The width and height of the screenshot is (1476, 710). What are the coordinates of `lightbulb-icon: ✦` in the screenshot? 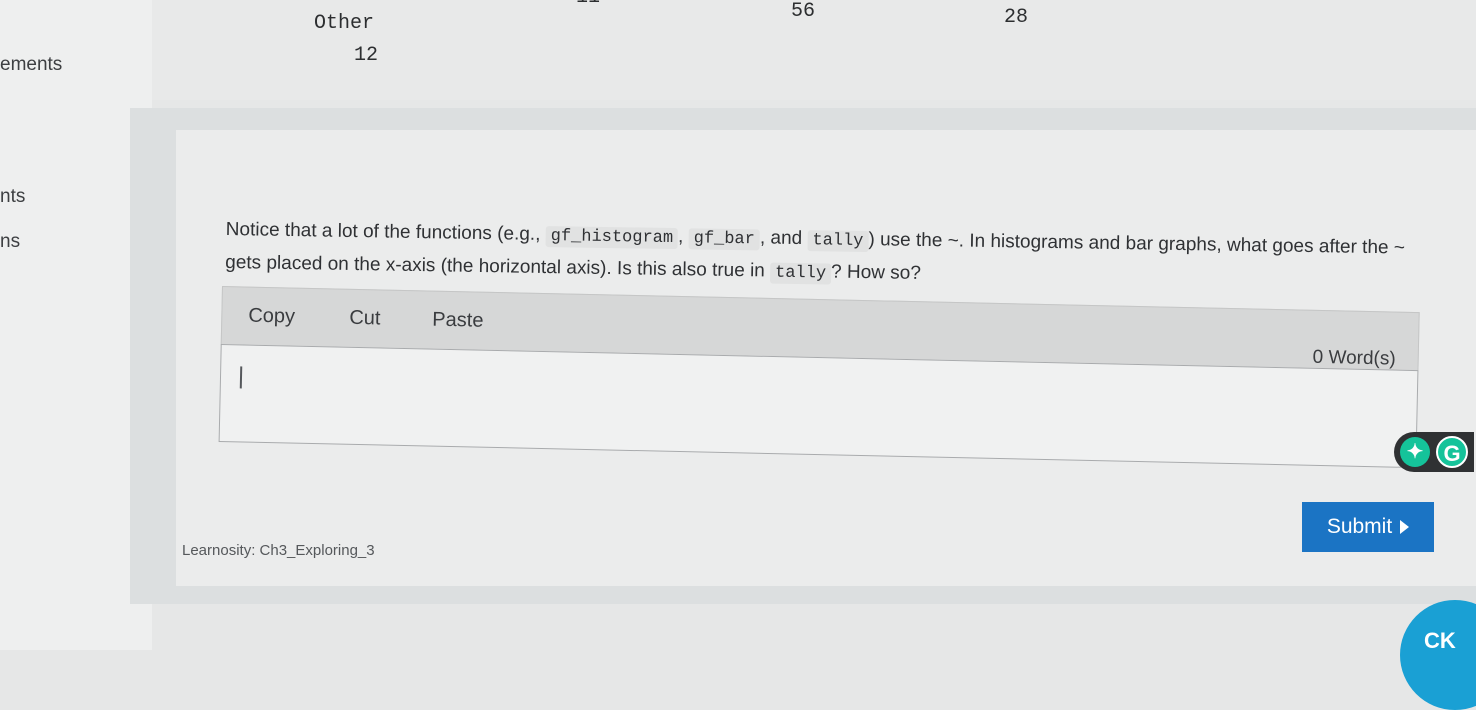 It's located at (1415, 452).